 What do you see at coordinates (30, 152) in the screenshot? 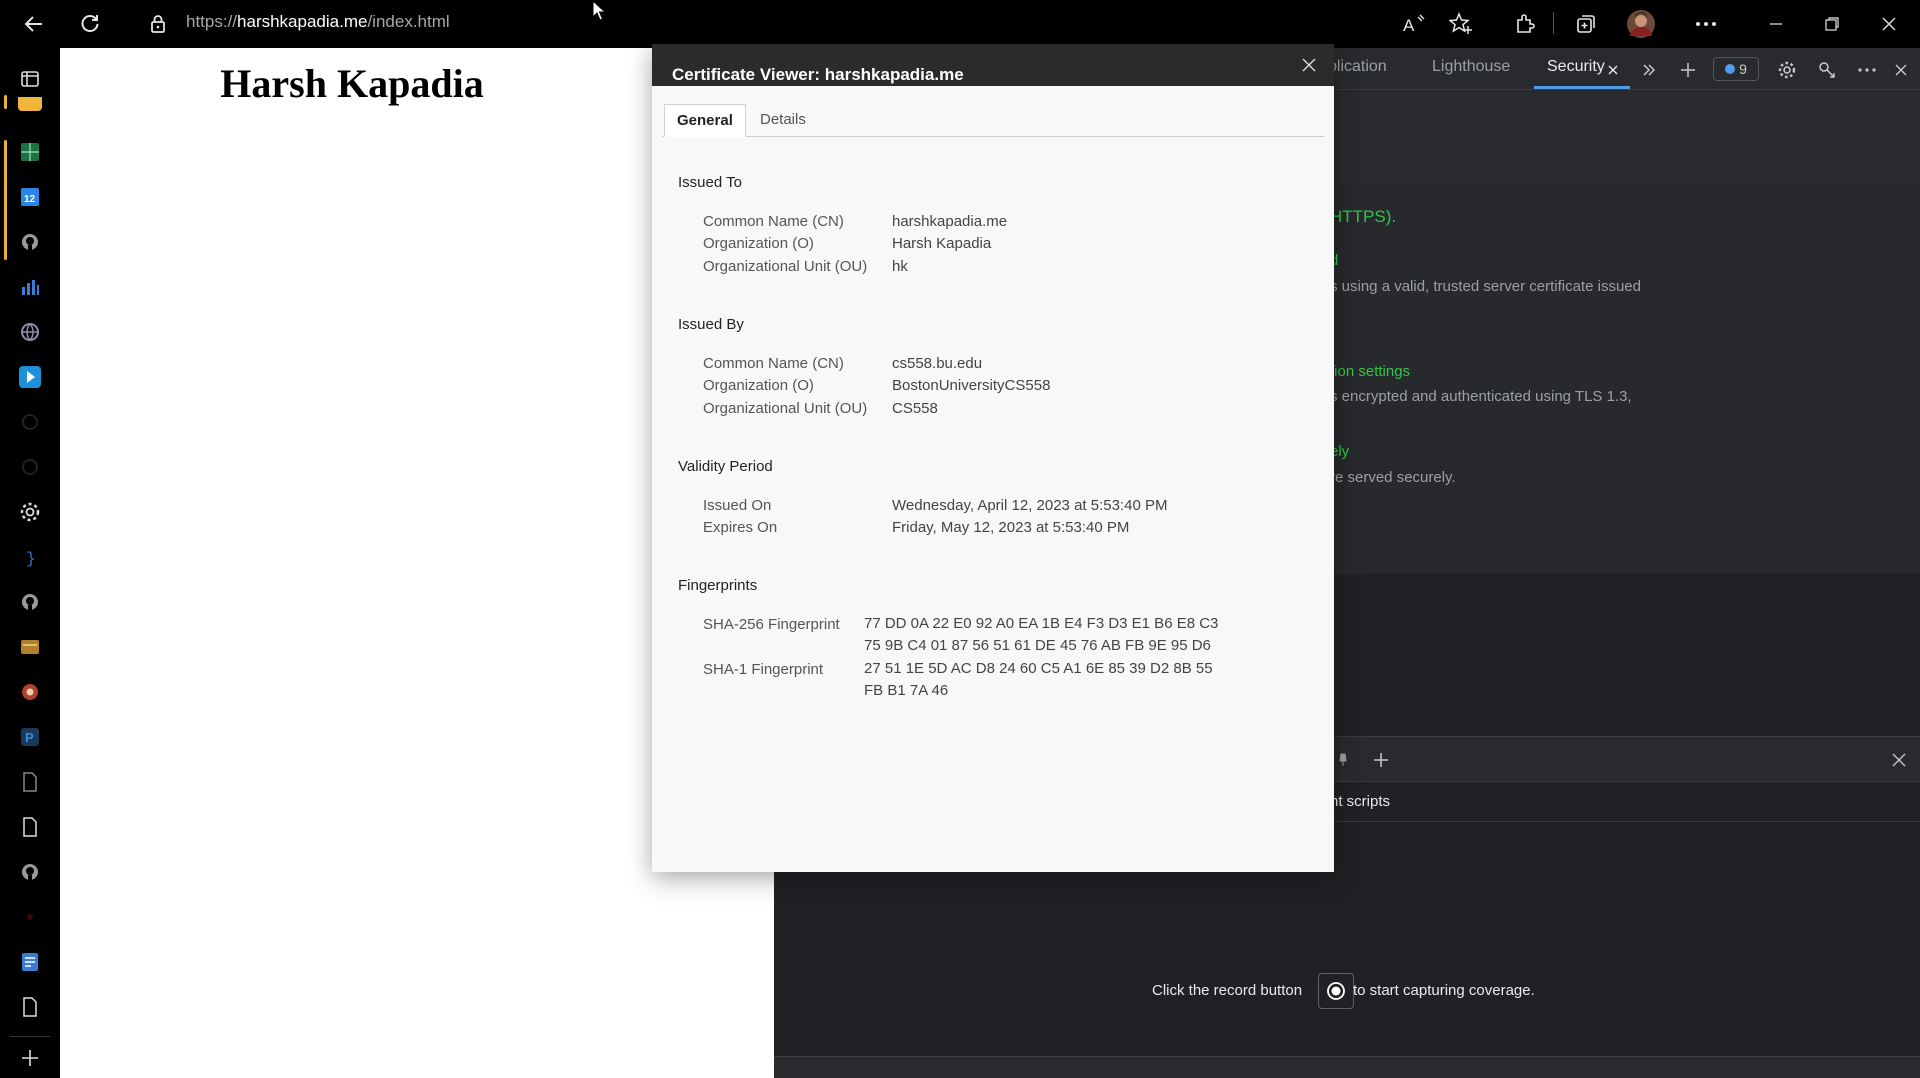
I see `sheets-app-icon` at bounding box center [30, 152].